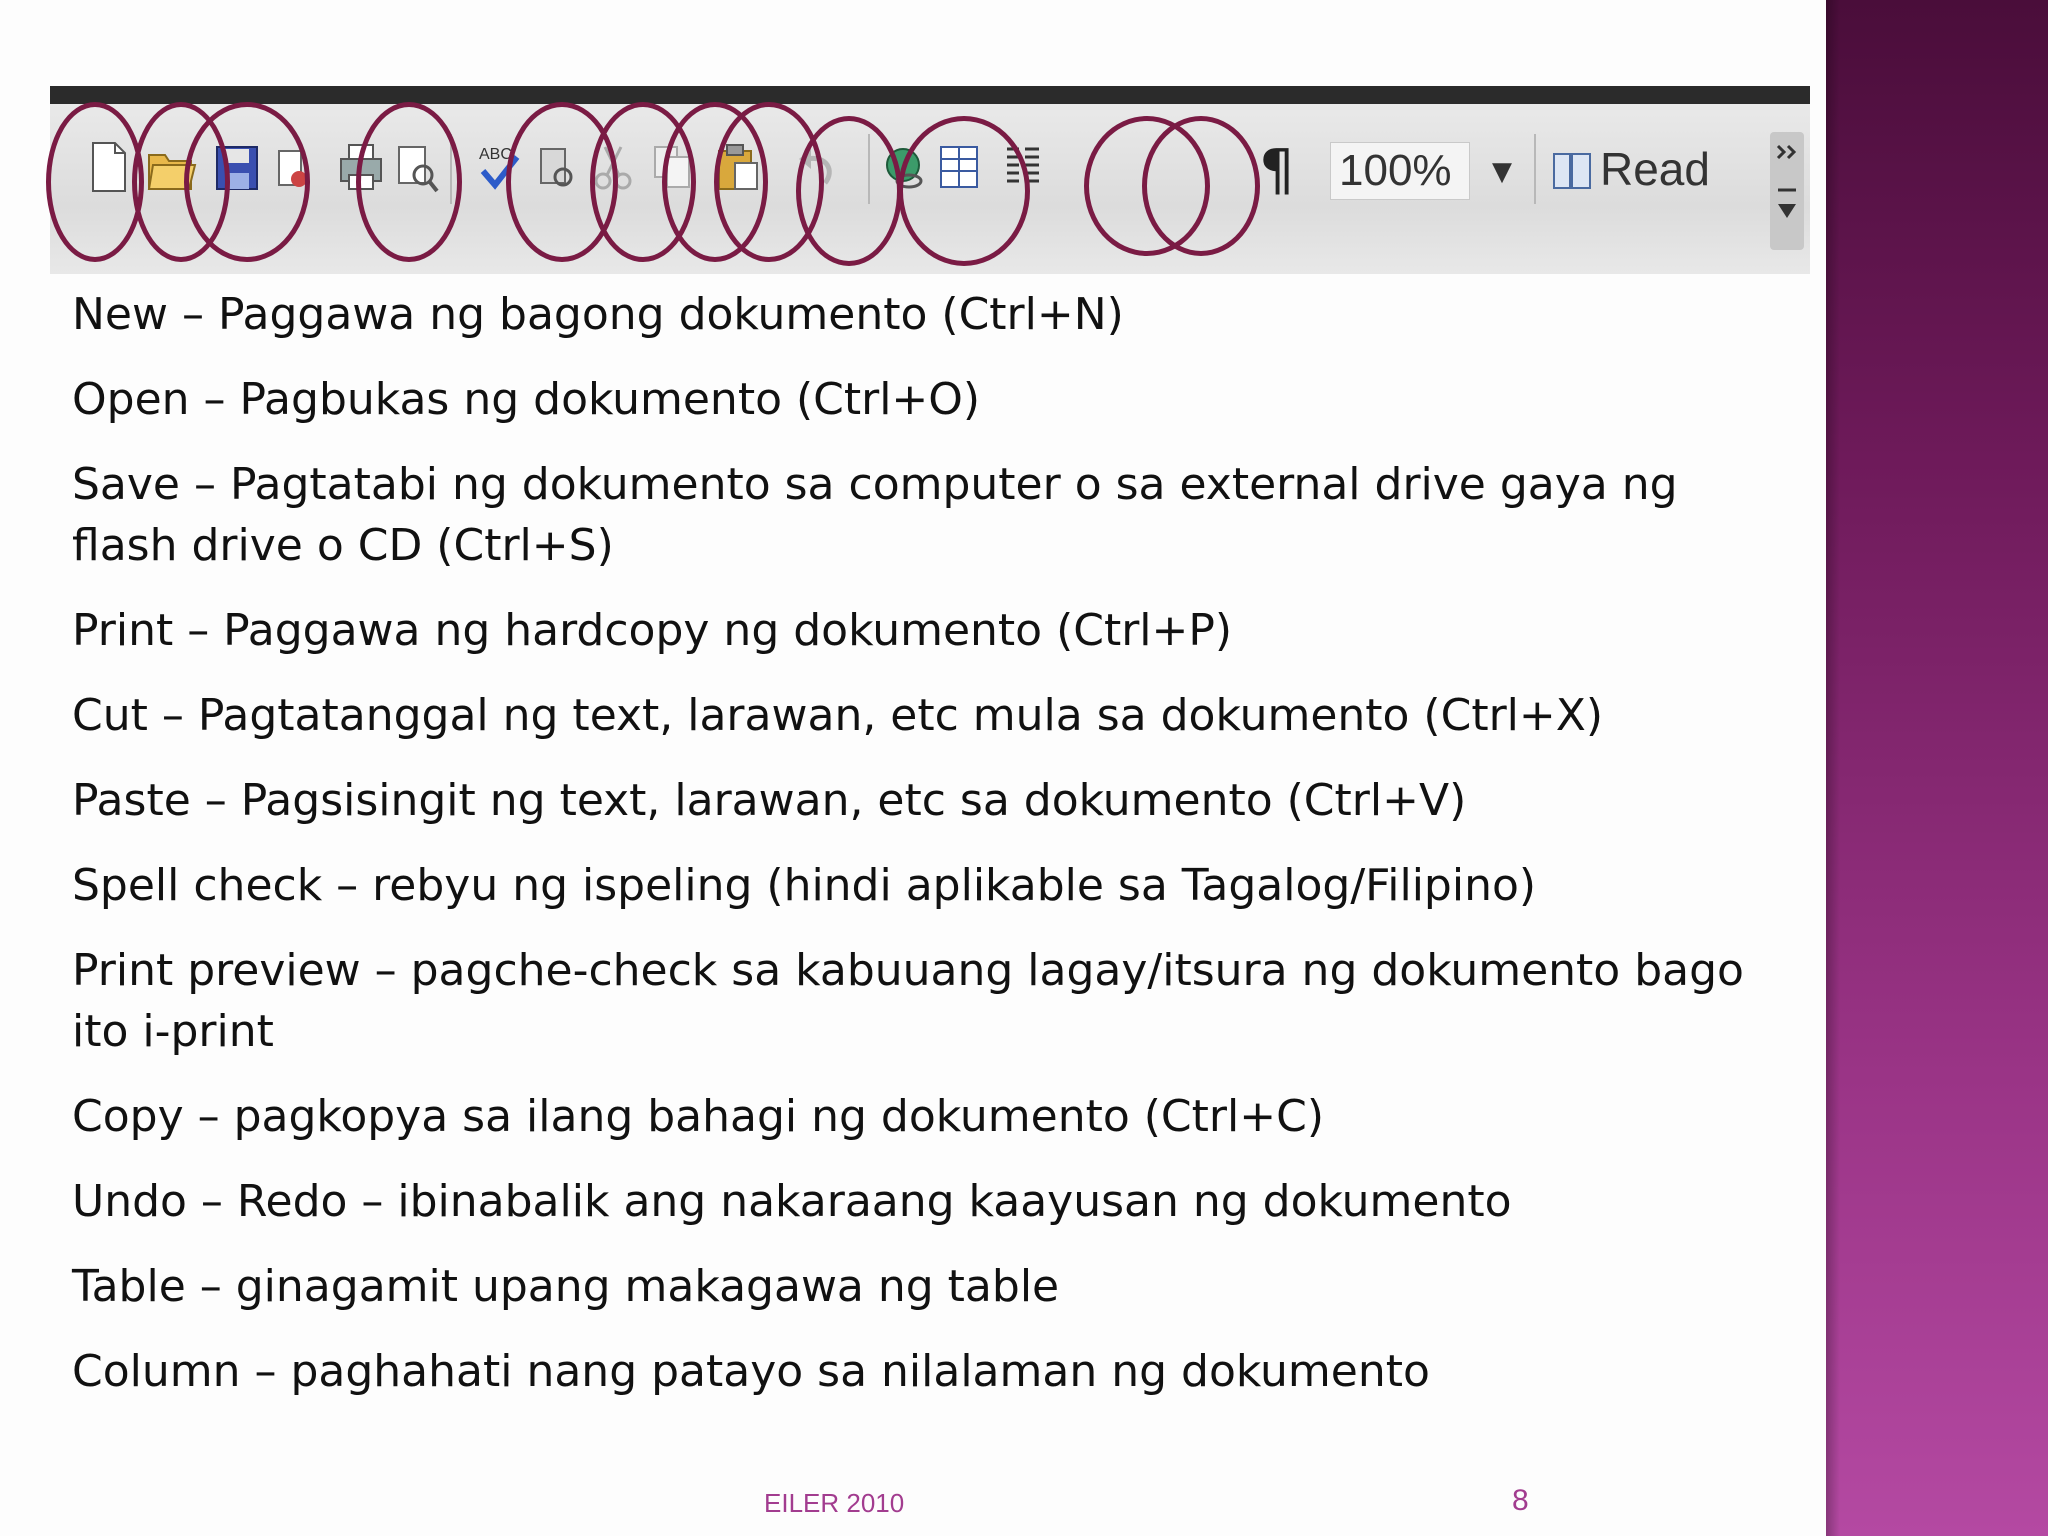 The width and height of the screenshot is (2048, 1536). I want to click on decorative-side-band, so click(1937, 768).